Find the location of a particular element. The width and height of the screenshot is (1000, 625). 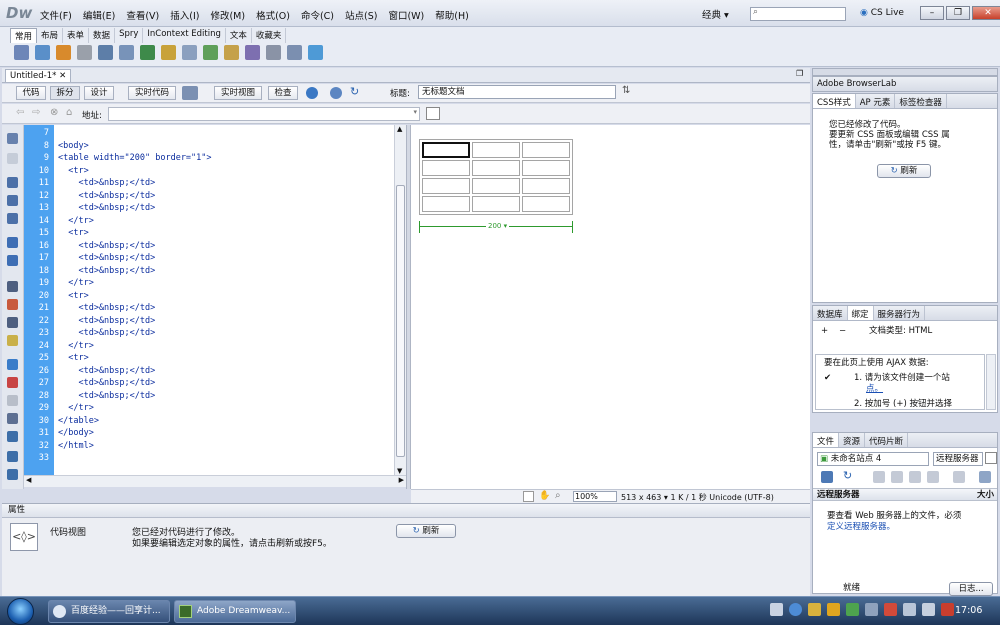

expand-all-icon is located at coordinates (12, 218).